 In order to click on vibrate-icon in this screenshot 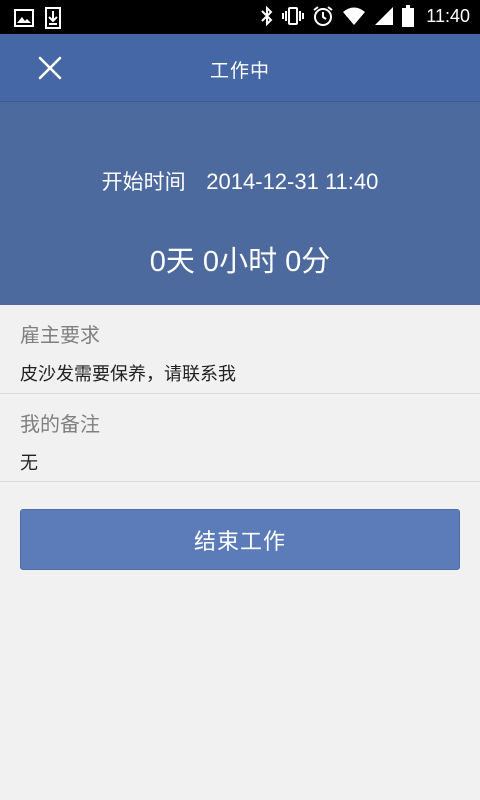, I will do `click(293, 16)`.